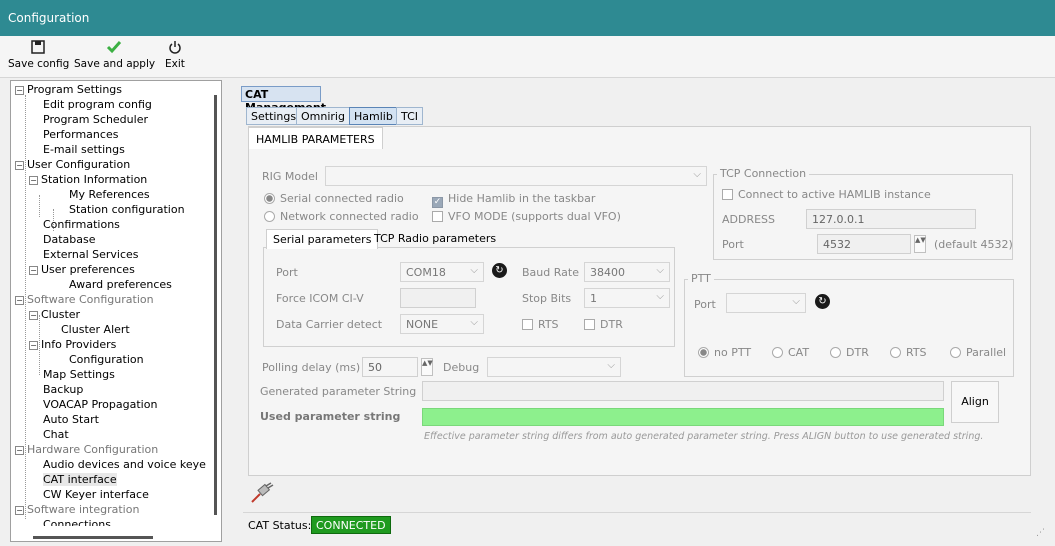 The height and width of the screenshot is (546, 1055). Describe the element at coordinates (106, 359) in the screenshot. I see `tree-item-configuration: Configuration` at that location.